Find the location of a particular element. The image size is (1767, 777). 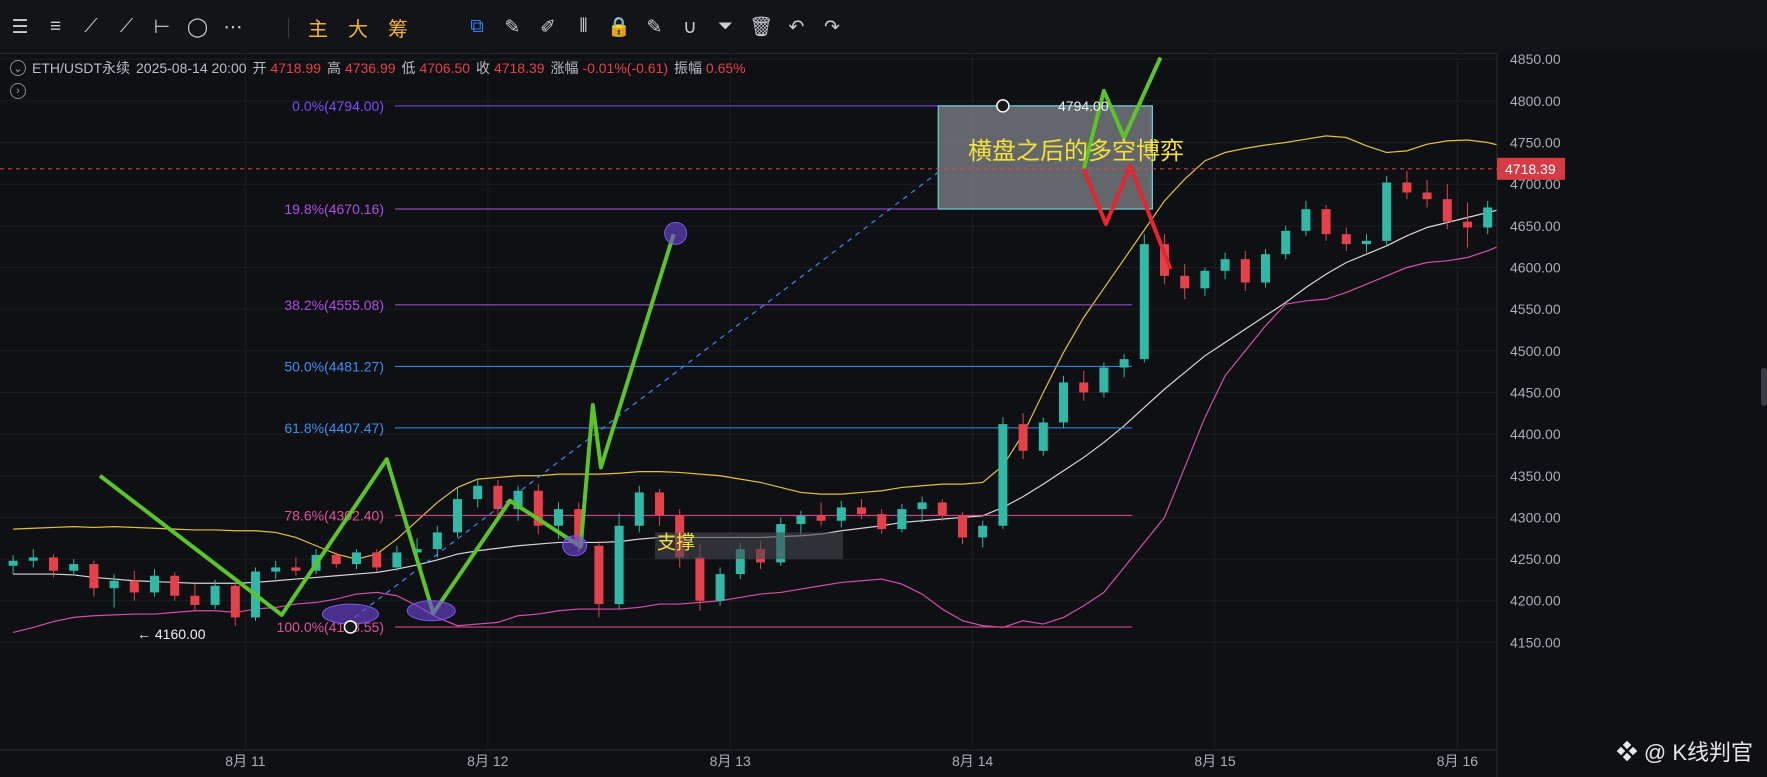

y-tick-label: 4450.00 is located at coordinates (1535, 392).